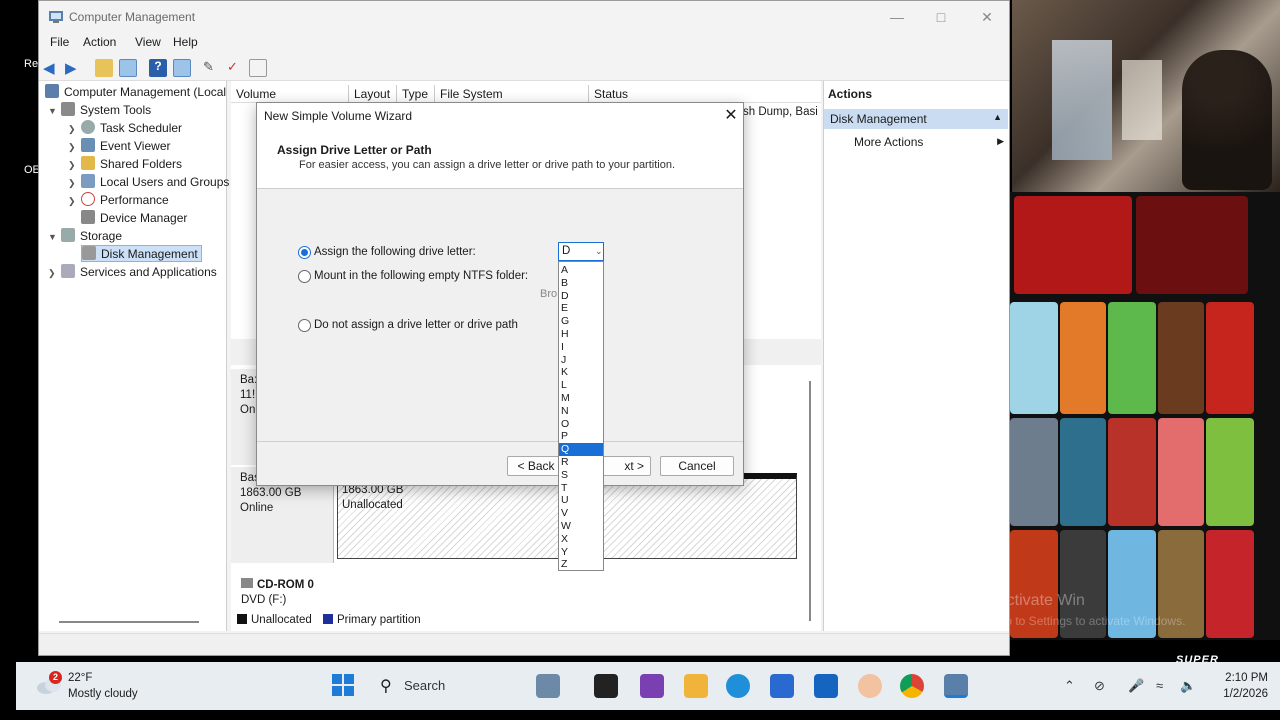  What do you see at coordinates (135, 92) in the screenshot?
I see `tree-root: Computer Management (Local` at bounding box center [135, 92].